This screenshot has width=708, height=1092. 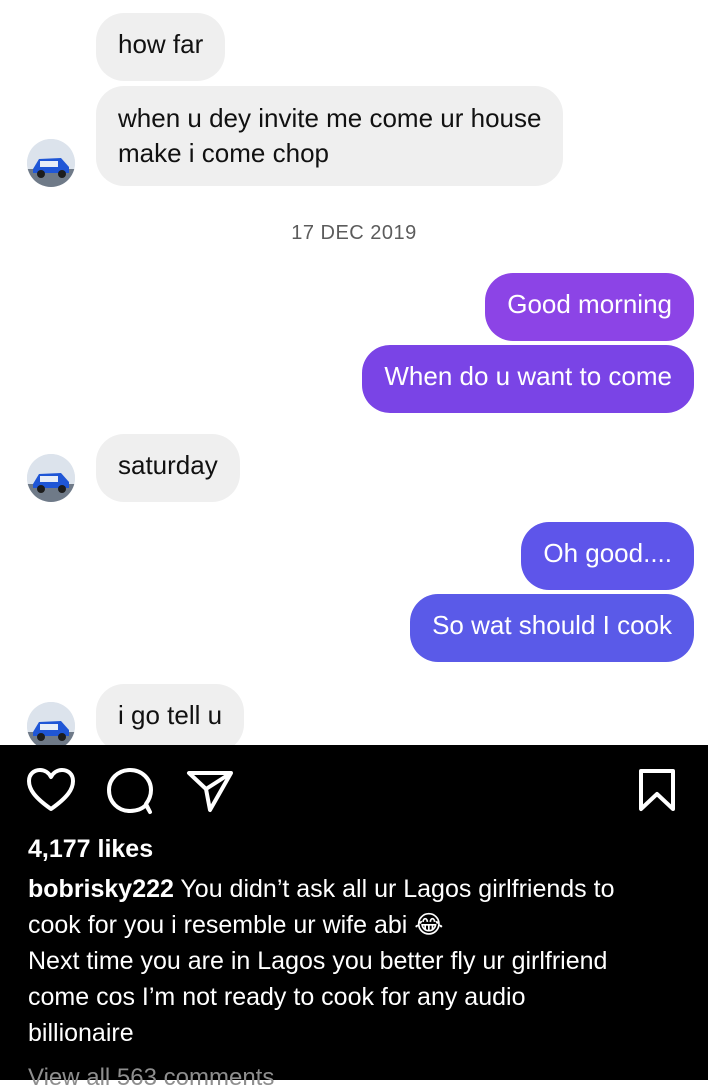 What do you see at coordinates (210, 793) in the screenshot?
I see `share-icon` at bounding box center [210, 793].